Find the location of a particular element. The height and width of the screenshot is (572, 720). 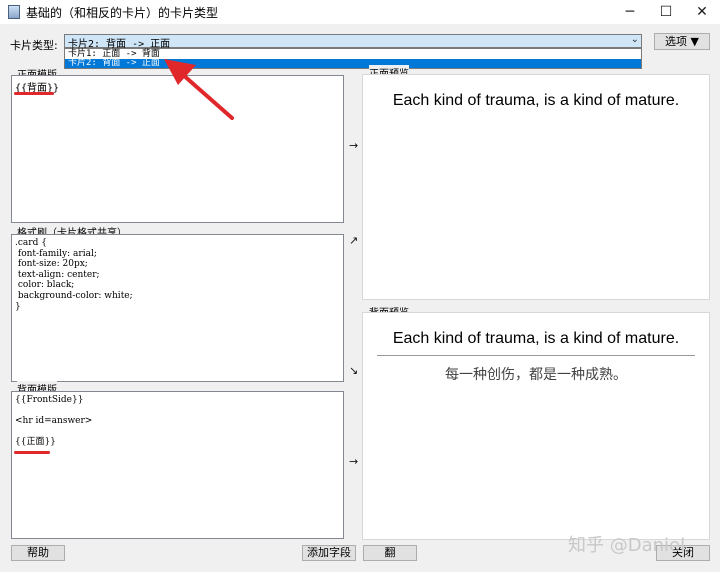

answer-divider is located at coordinates (536, 355).